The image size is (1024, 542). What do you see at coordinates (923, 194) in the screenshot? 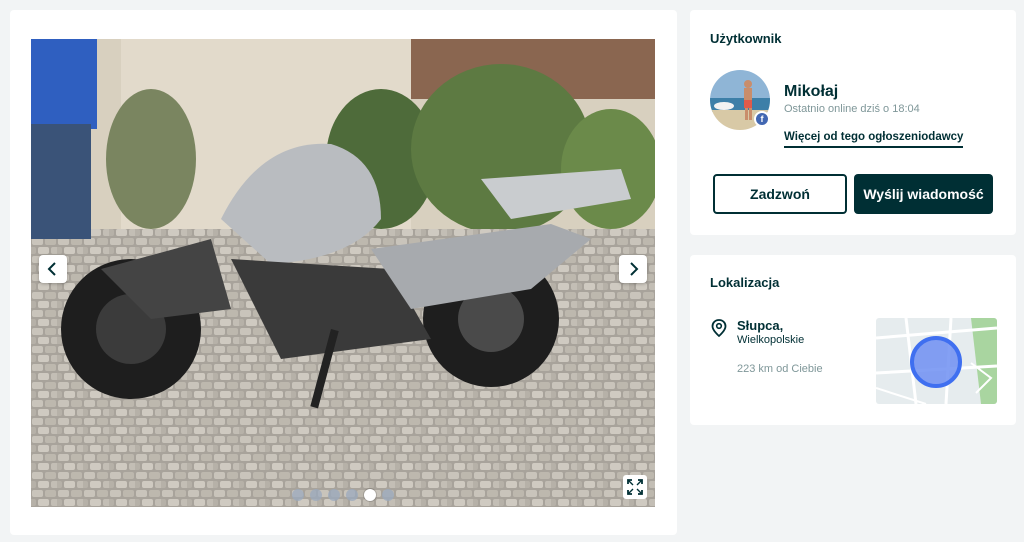
I see `send-message-button: Wyślij wiadomość` at bounding box center [923, 194].